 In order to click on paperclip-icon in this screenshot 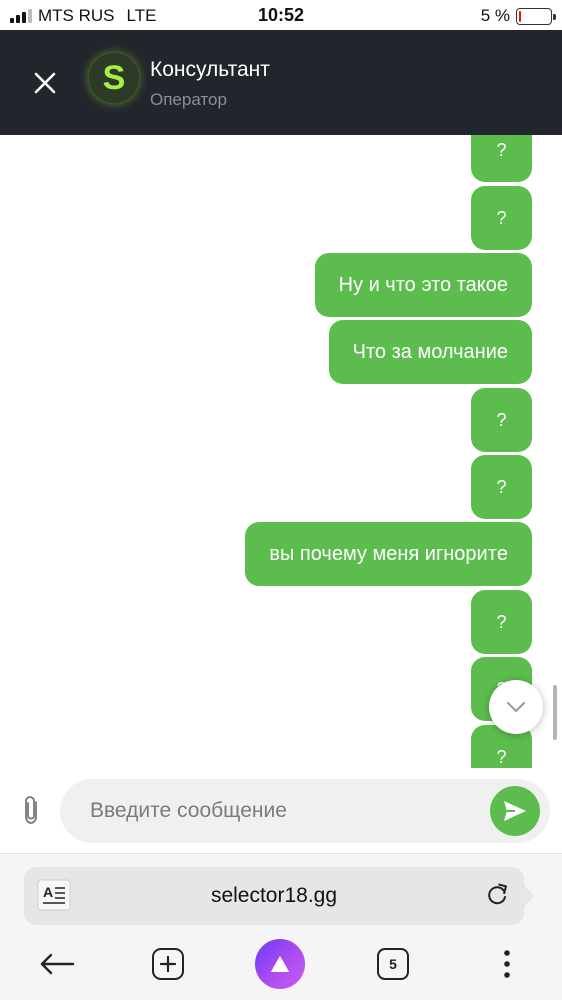, I will do `click(31, 810)`.